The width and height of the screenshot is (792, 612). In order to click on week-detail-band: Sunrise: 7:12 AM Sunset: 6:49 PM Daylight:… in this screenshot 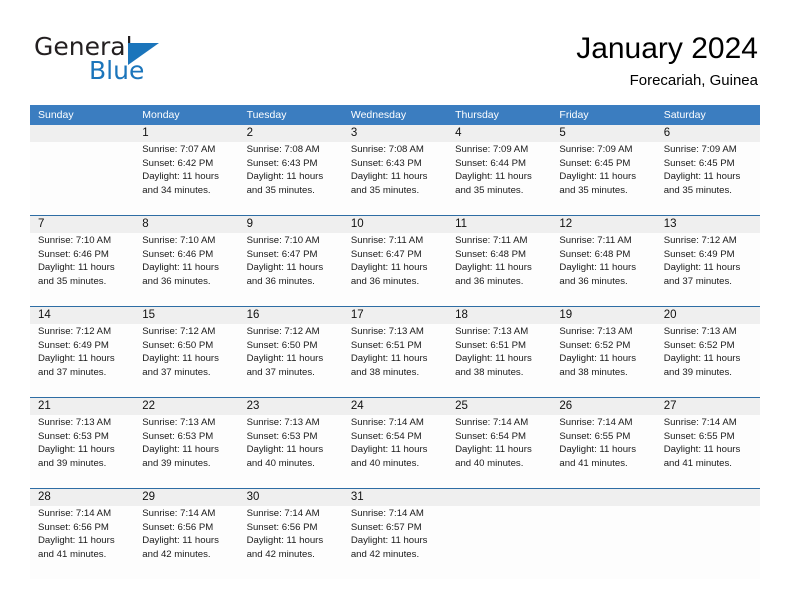, I will do `click(395, 360)`.